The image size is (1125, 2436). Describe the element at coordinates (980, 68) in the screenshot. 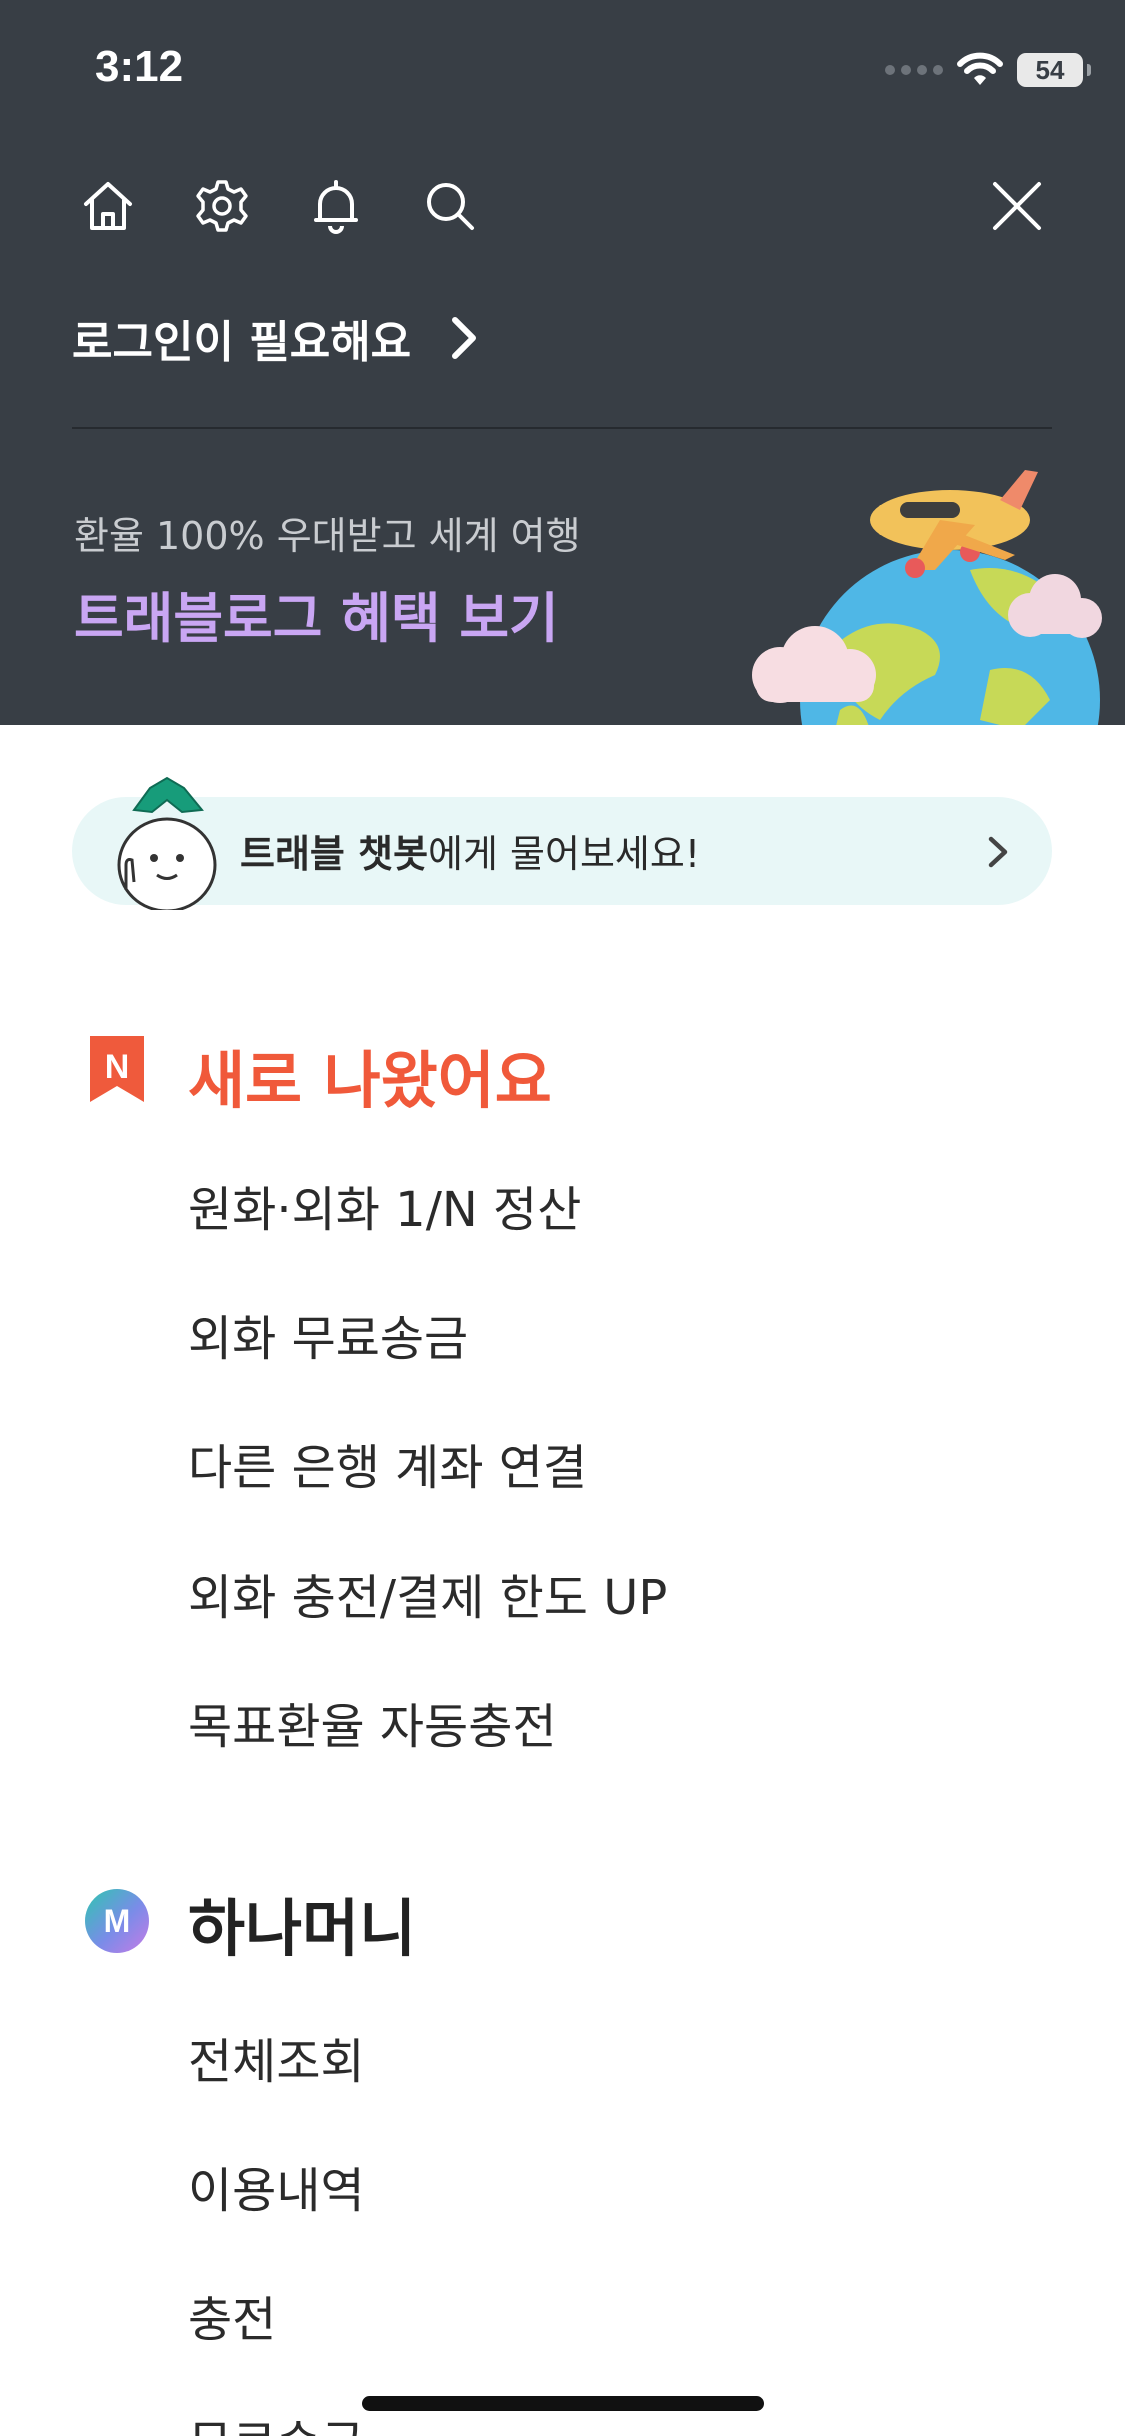

I see `wifi-icon` at that location.